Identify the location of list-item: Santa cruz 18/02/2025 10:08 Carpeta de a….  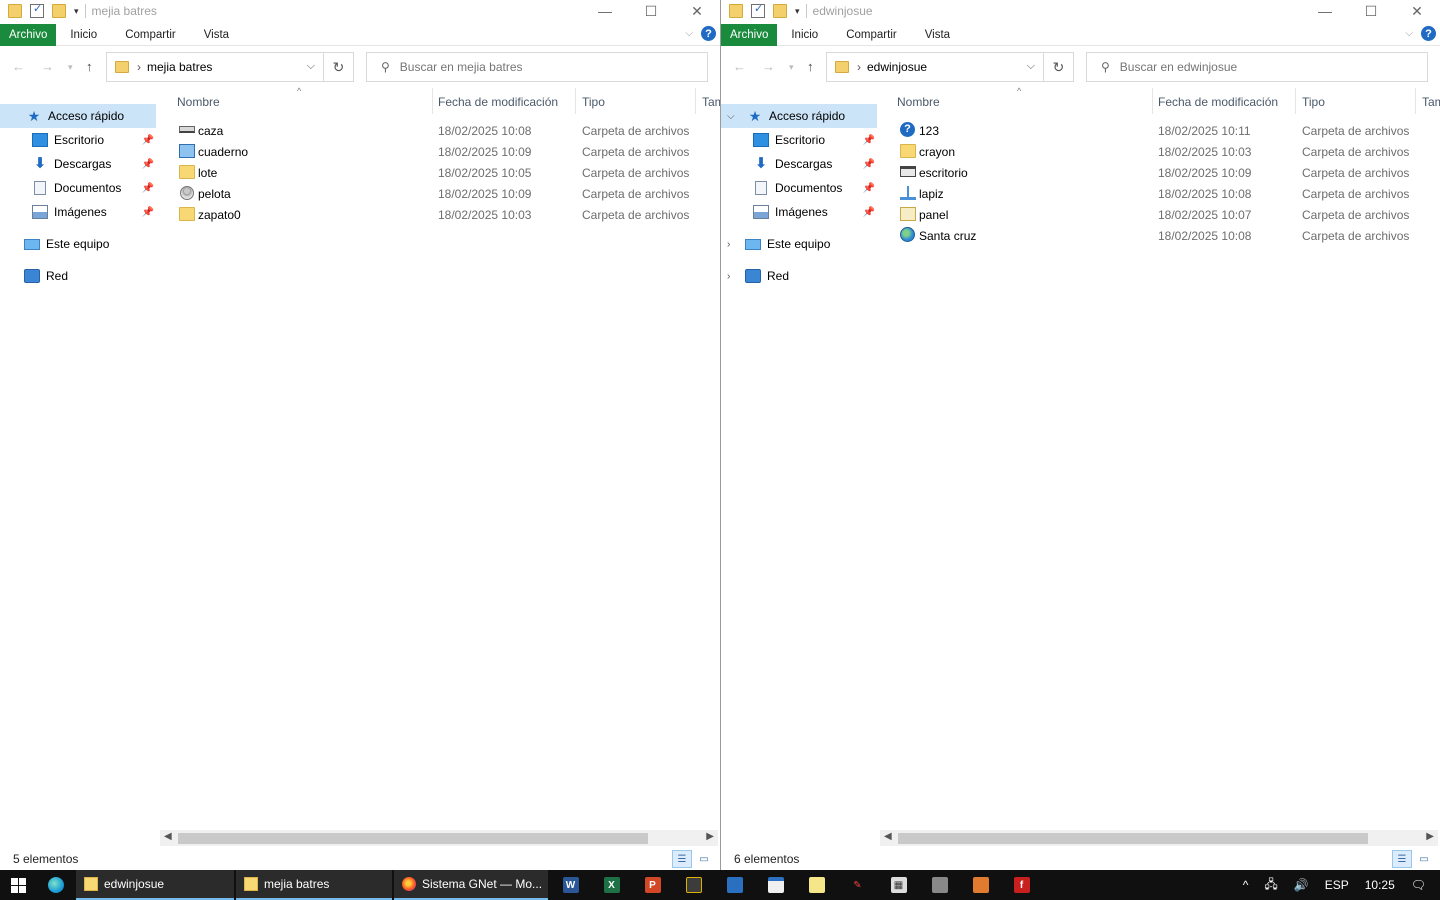
(1165, 235).